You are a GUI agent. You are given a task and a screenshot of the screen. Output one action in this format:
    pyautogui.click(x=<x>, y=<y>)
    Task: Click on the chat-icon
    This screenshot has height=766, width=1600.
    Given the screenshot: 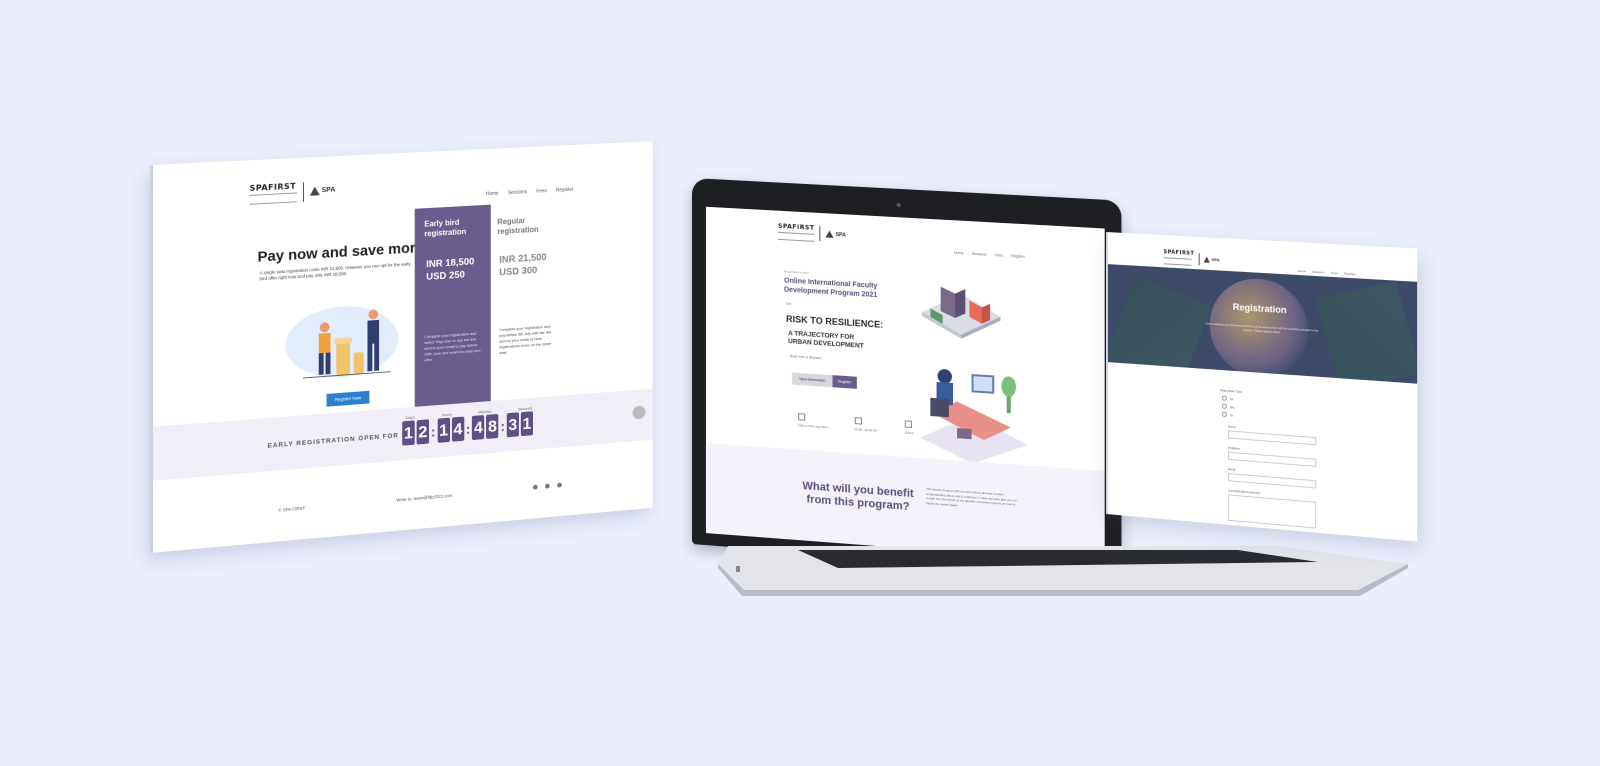 What is the action you would take?
    pyautogui.click(x=639, y=412)
    